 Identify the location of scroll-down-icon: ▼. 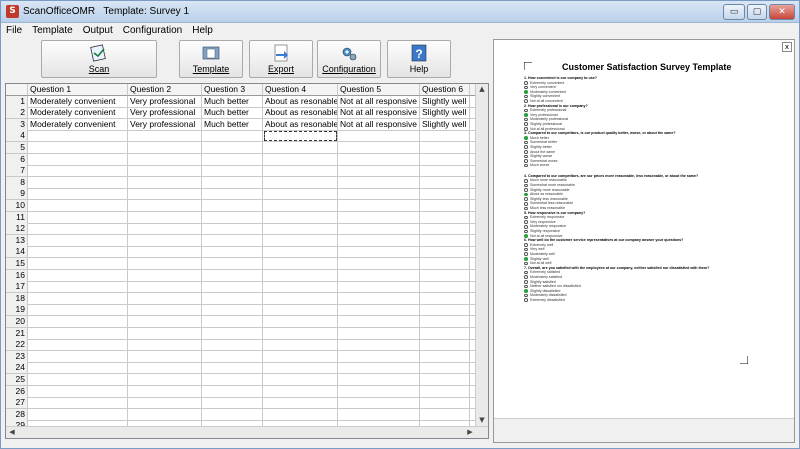
(482, 420).